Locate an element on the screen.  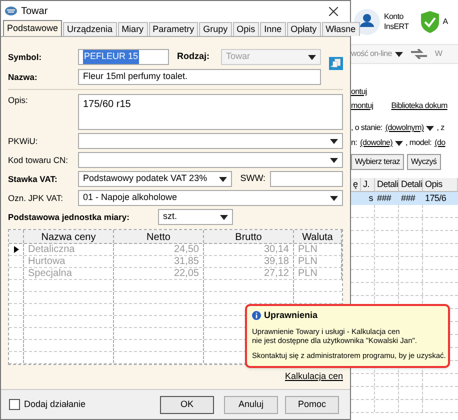
table-cell: Specjalna is located at coordinates (69, 273).